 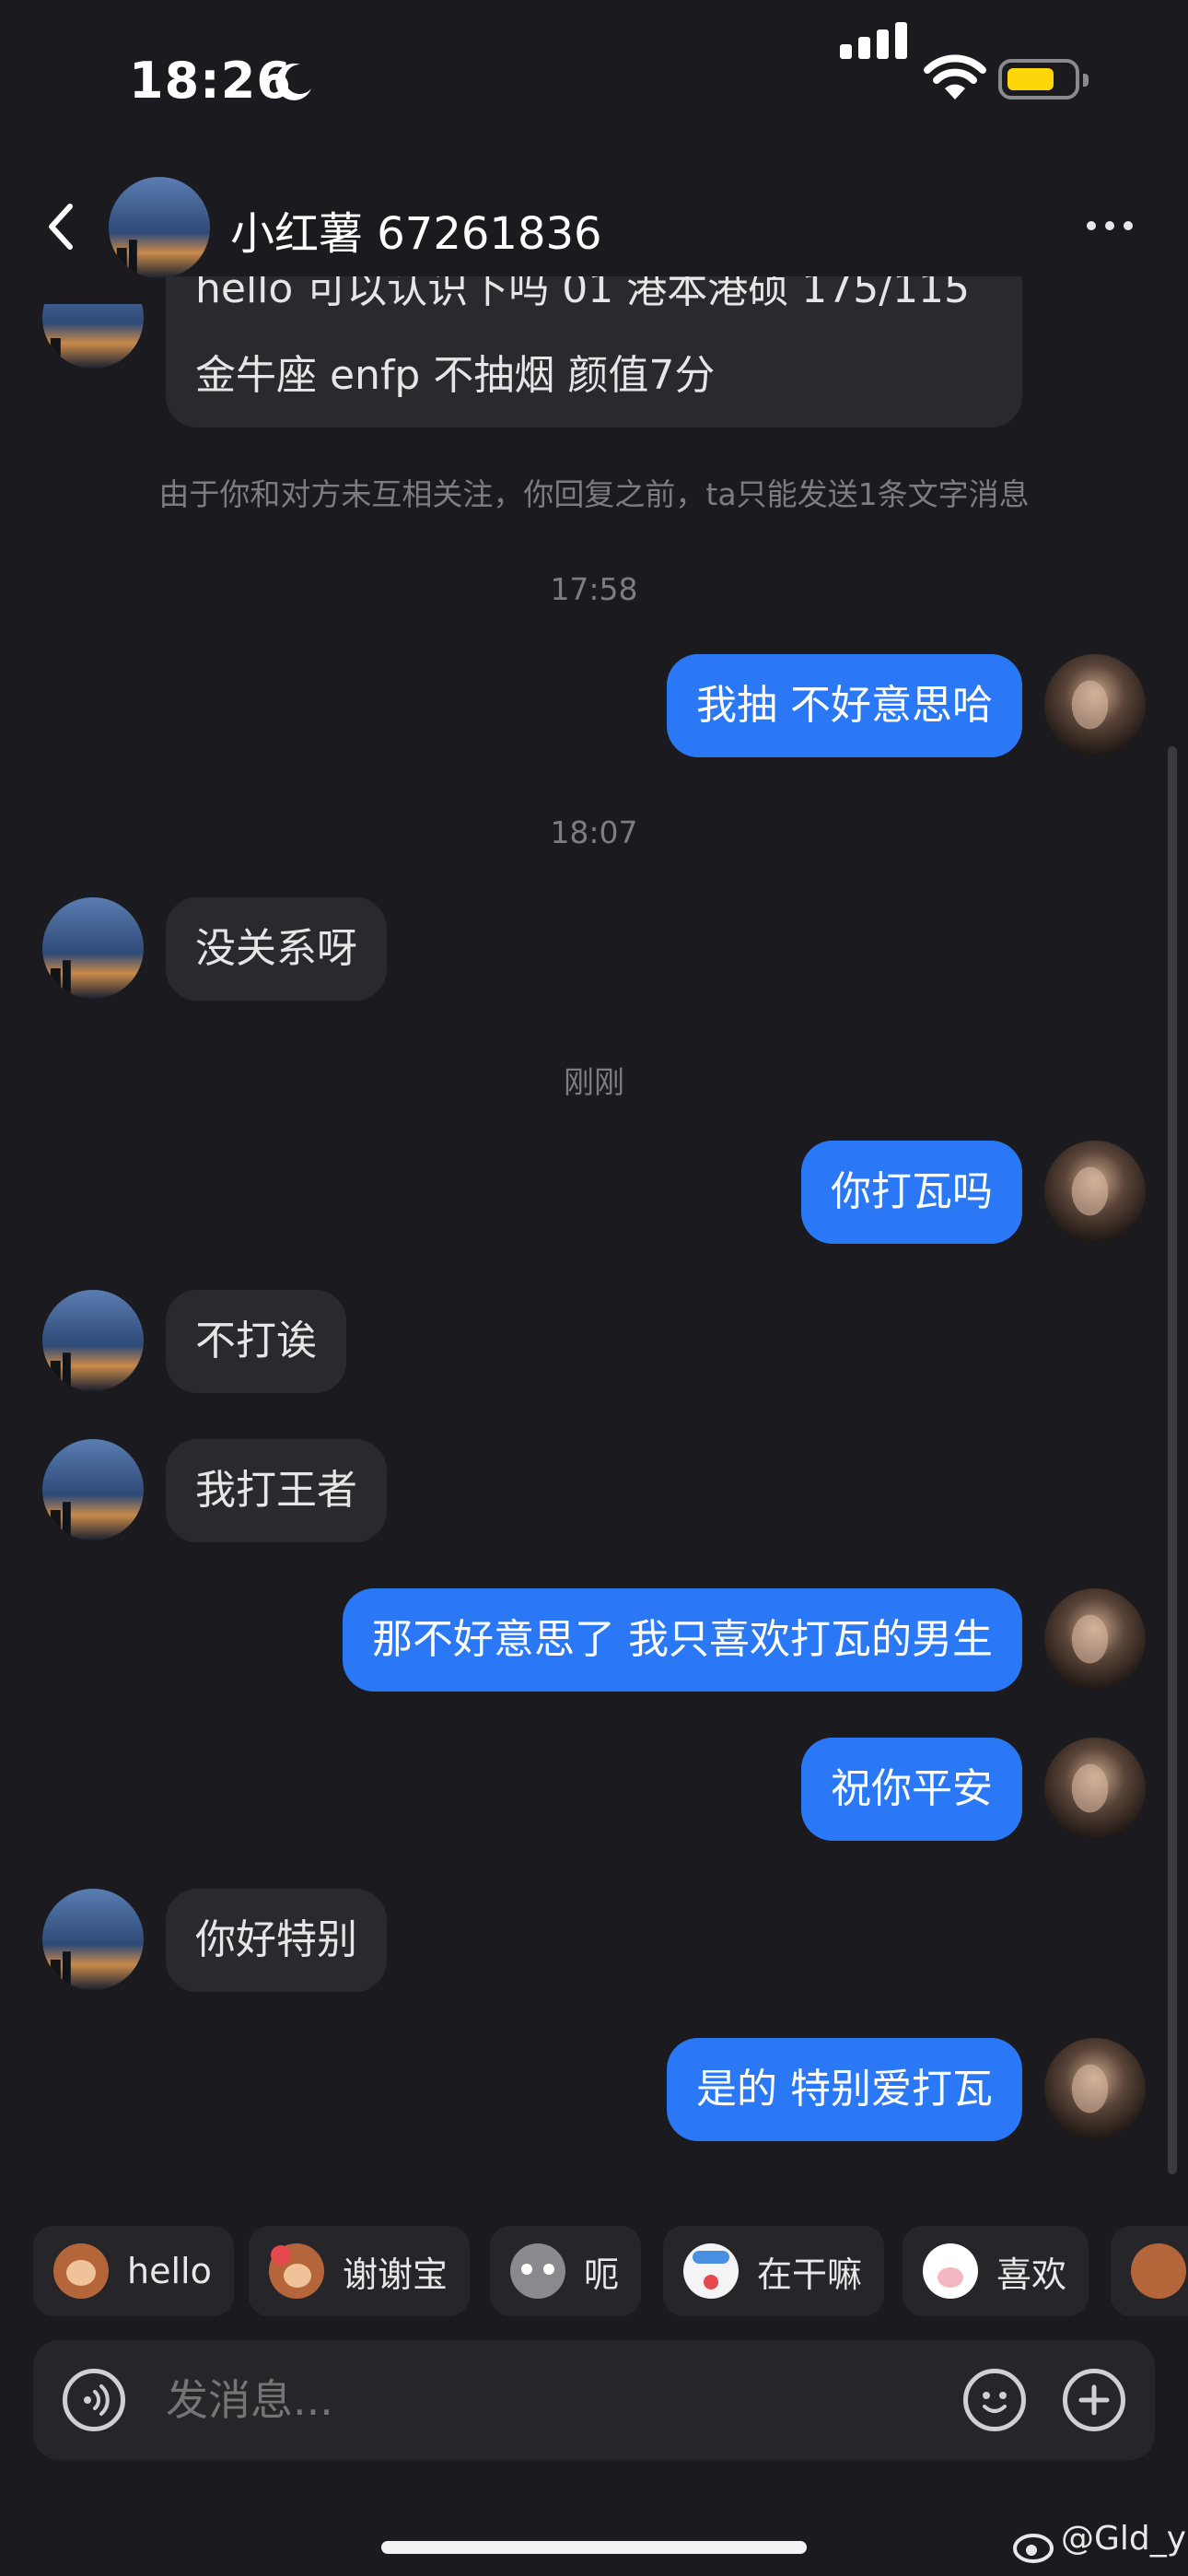 What do you see at coordinates (1172, 1460) in the screenshot?
I see `scrollbar` at bounding box center [1172, 1460].